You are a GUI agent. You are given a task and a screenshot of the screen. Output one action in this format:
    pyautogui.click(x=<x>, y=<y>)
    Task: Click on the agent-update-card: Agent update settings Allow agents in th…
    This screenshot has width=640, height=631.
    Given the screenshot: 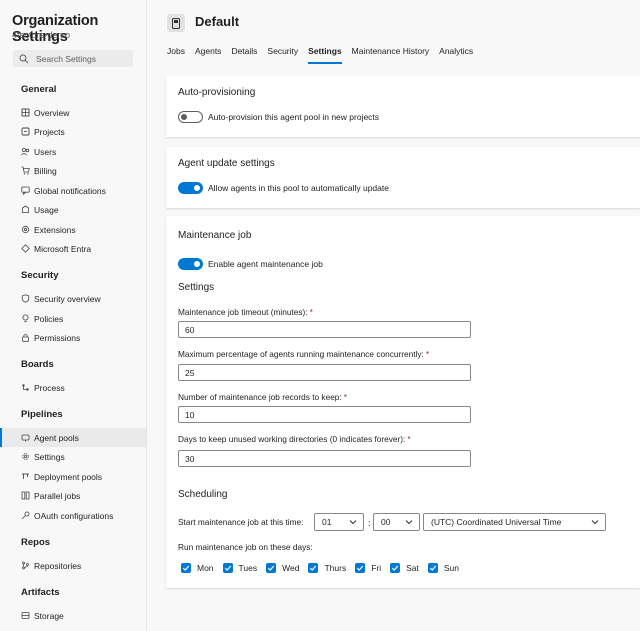 What is the action you would take?
    pyautogui.click(x=403, y=177)
    